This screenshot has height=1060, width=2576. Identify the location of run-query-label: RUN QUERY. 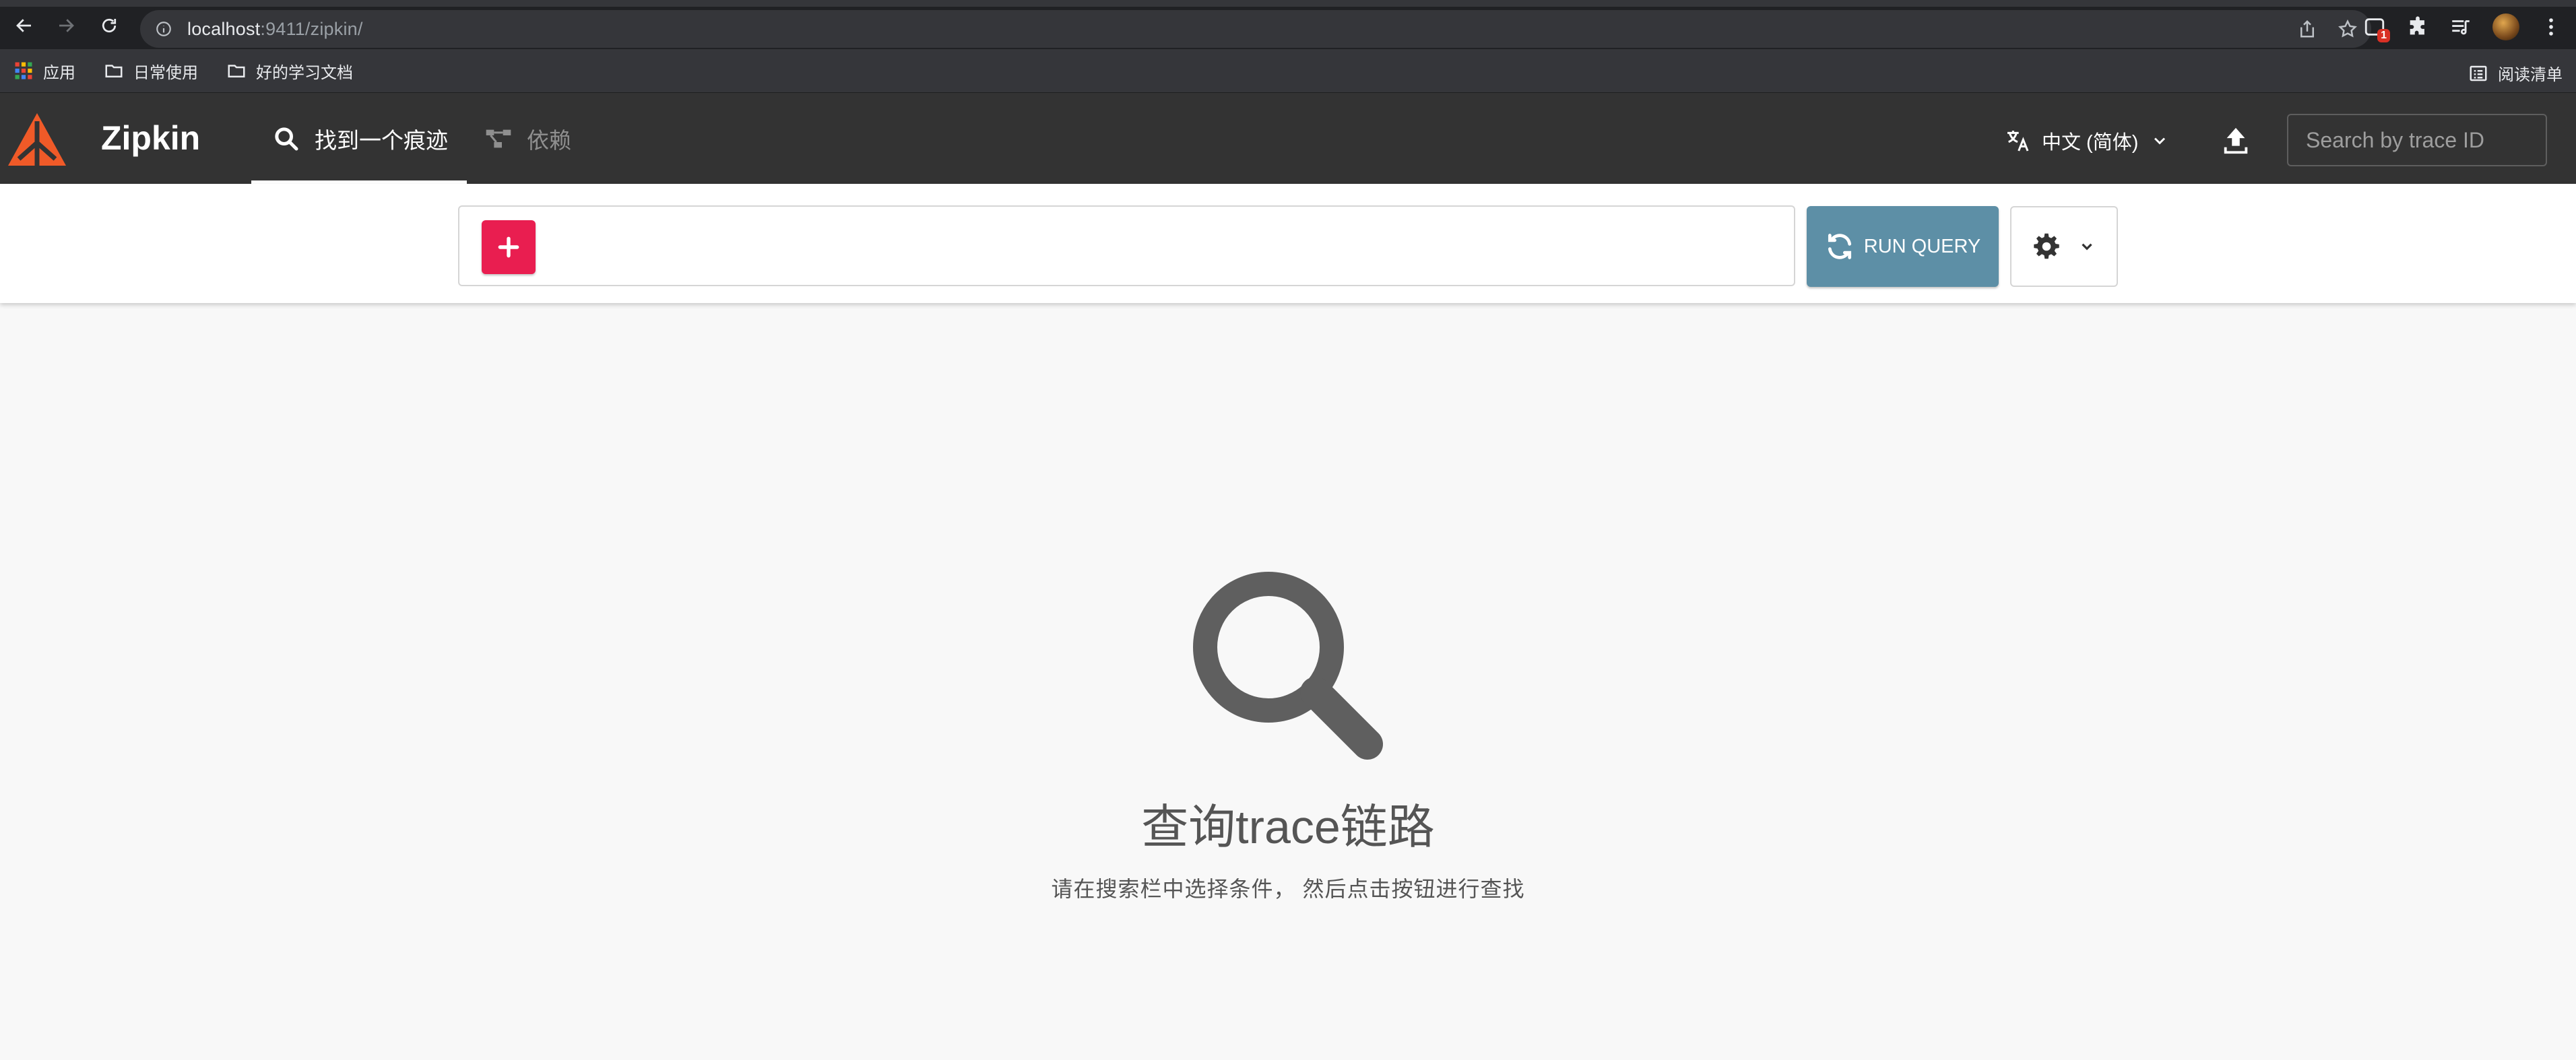
(1922, 246).